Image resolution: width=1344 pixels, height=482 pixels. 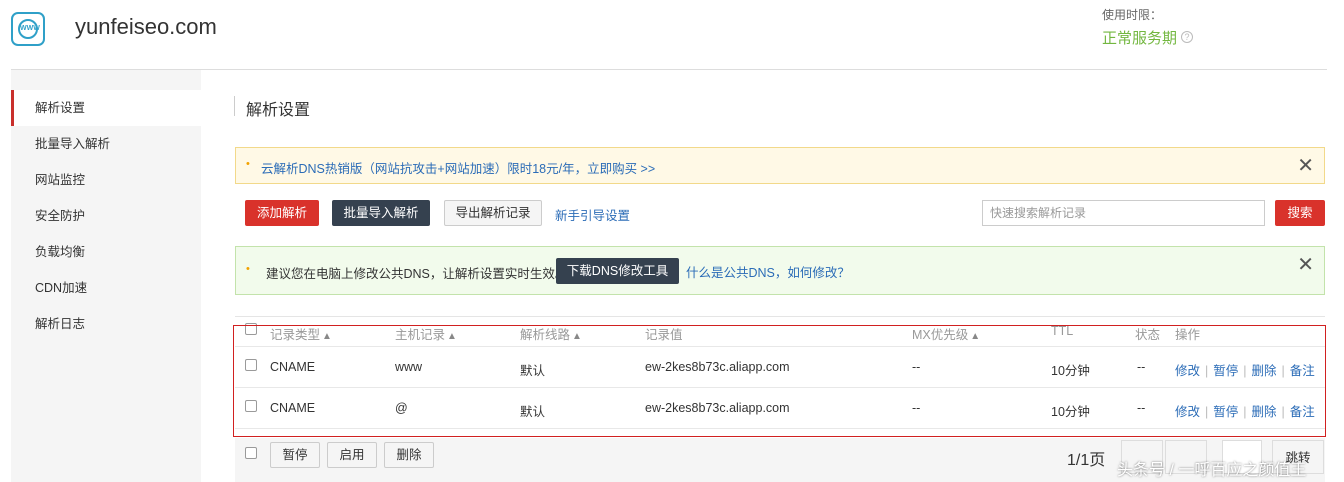 What do you see at coordinates (1123, 213) in the screenshot?
I see `search-input` at bounding box center [1123, 213].